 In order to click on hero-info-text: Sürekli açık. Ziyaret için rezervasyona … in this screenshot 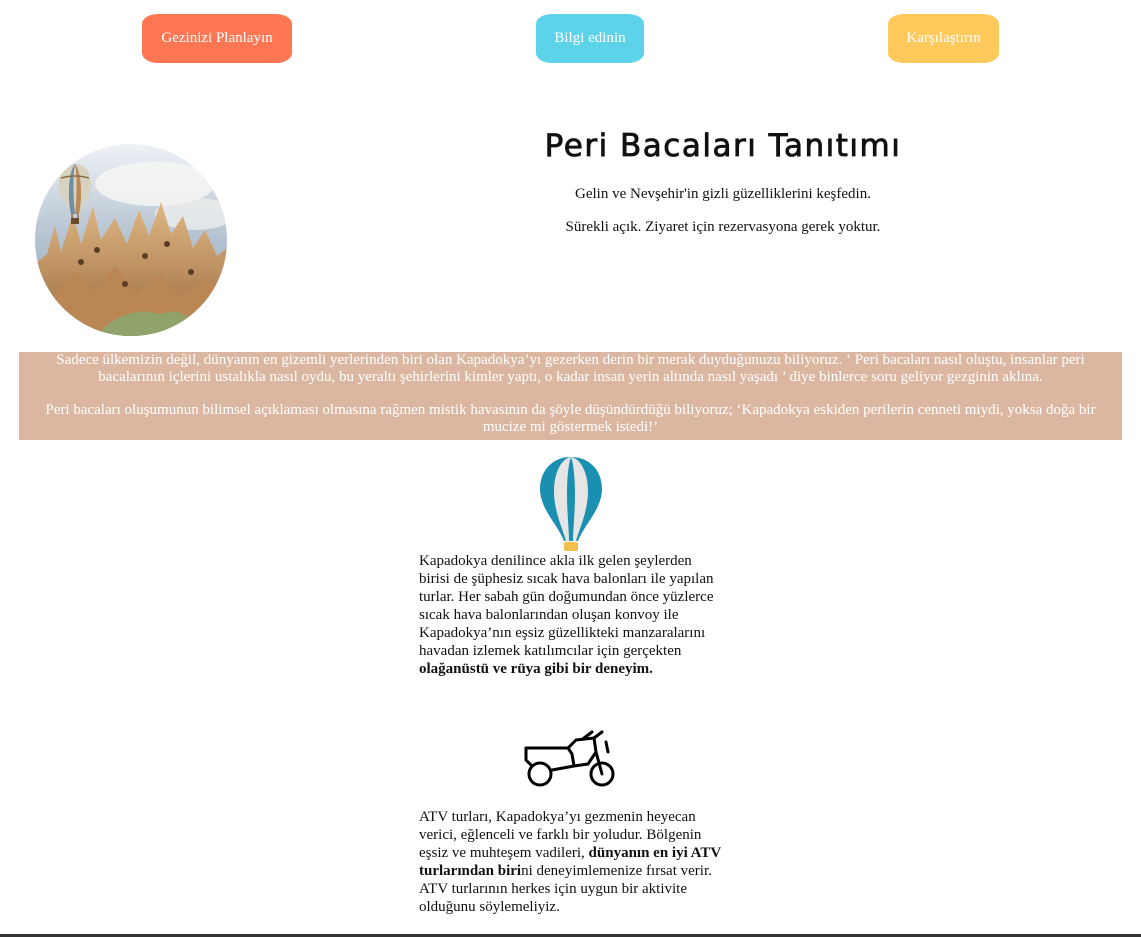, I will do `click(723, 227)`.